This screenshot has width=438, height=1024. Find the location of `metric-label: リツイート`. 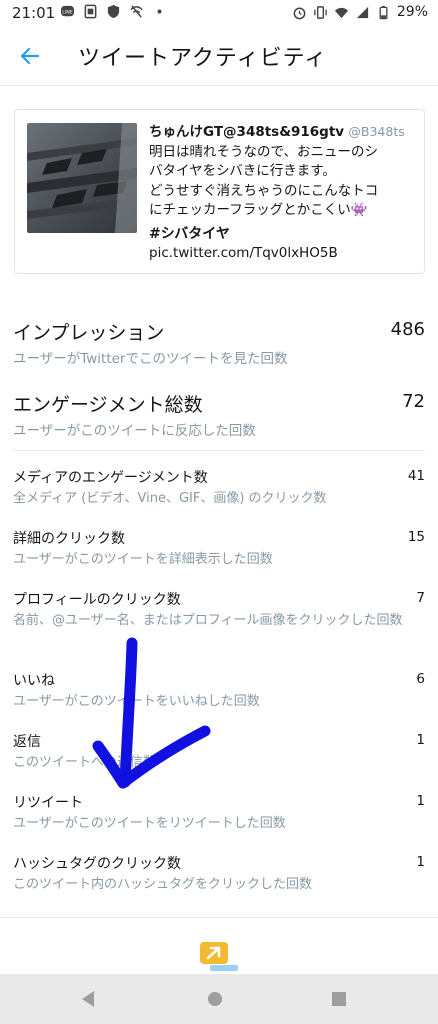

metric-label: リツイート is located at coordinates (48, 803).